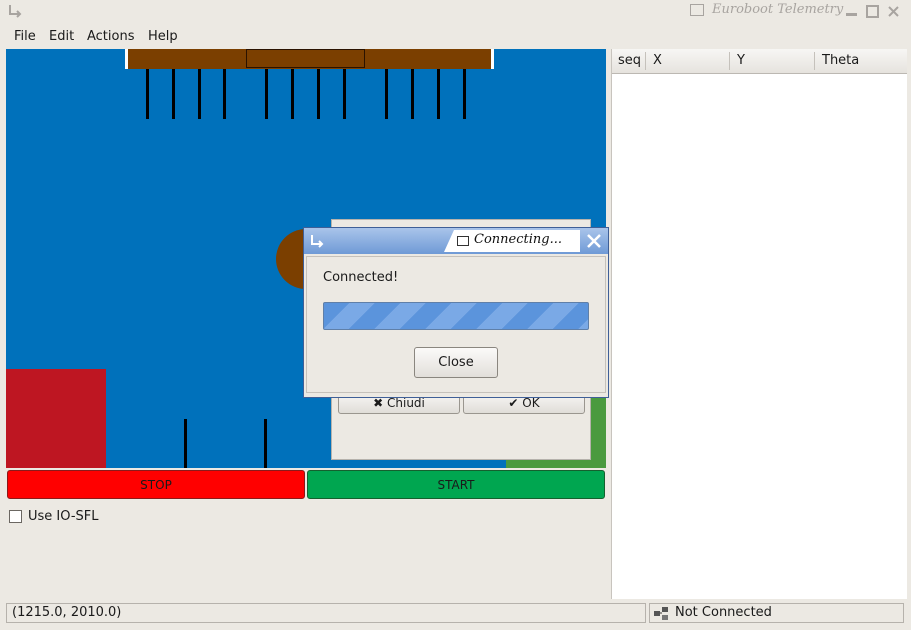 This screenshot has height=630, width=911. Describe the element at coordinates (893, 11) in the screenshot. I see `close-window-icon` at that location.